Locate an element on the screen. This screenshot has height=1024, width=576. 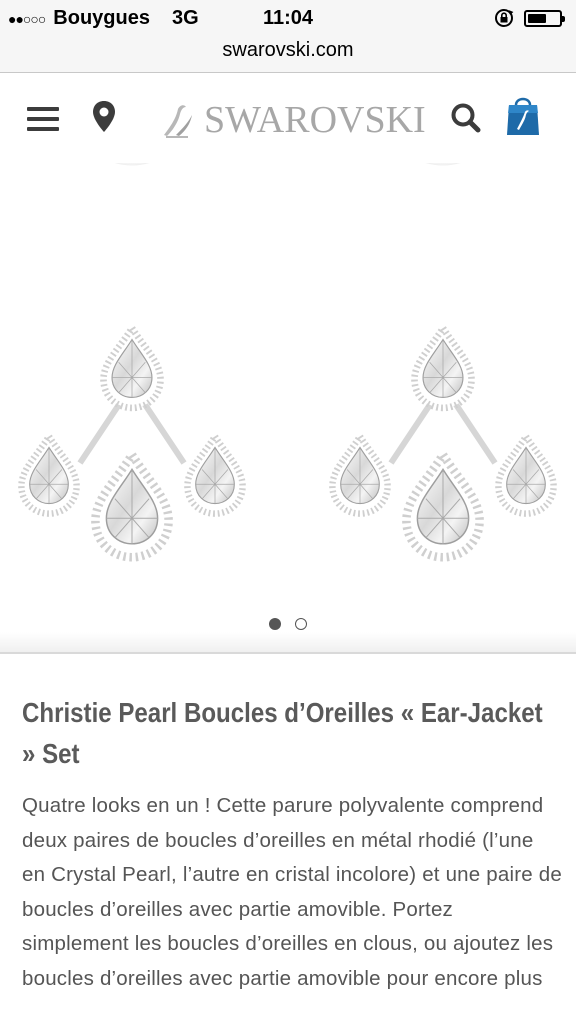
address-bar: swarovski.com is located at coordinates (288, 54).